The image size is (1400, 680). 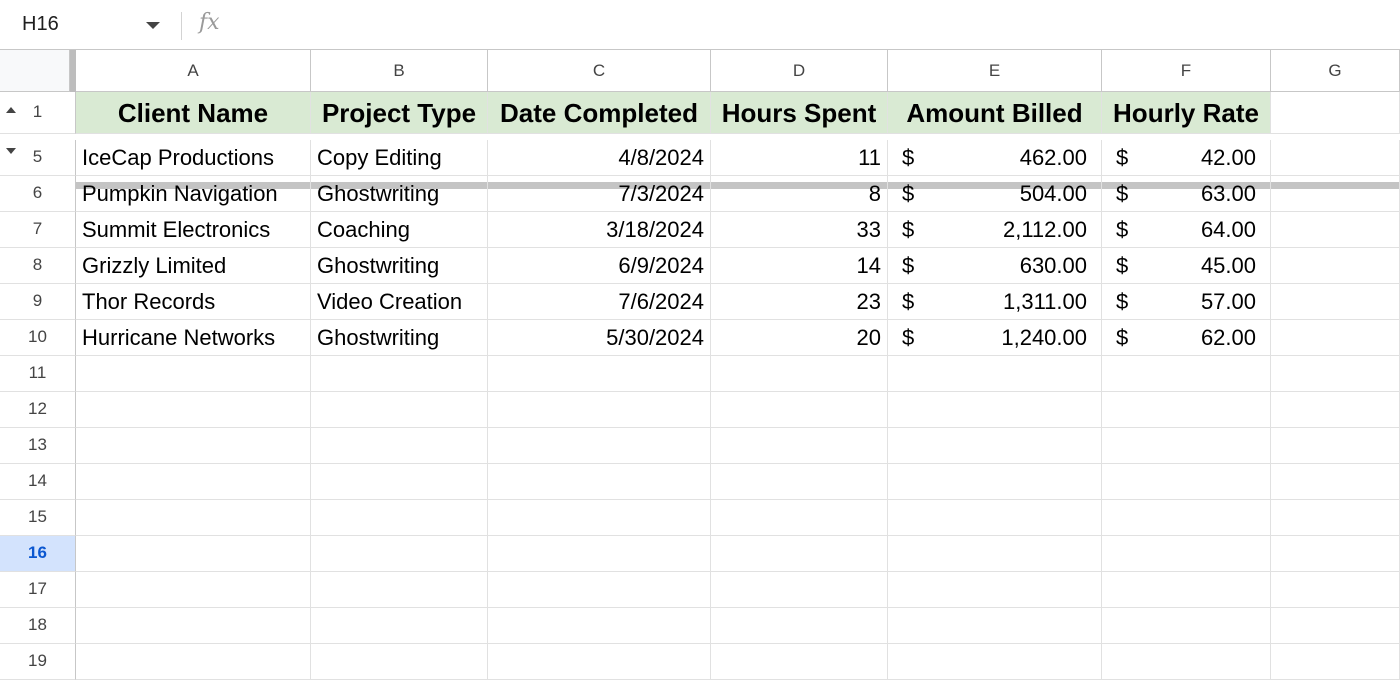 What do you see at coordinates (193, 266) in the screenshot?
I see `cell-client-name: Grizzly Limited` at bounding box center [193, 266].